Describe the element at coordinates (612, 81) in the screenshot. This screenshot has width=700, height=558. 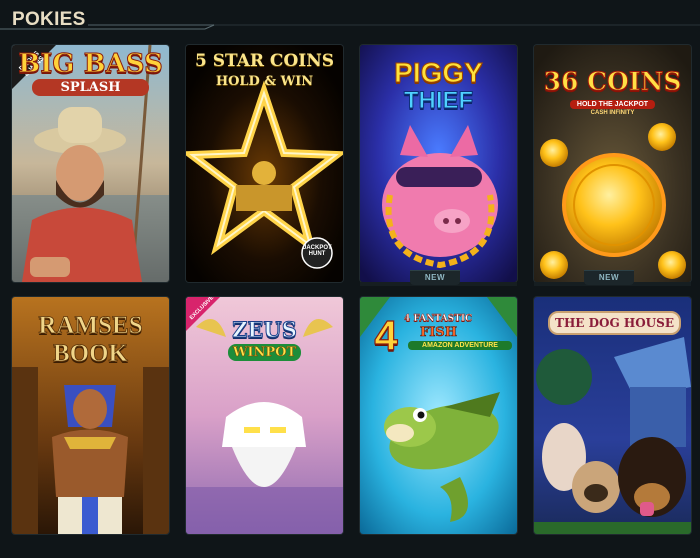
I see `game-title: 36 COINS` at that location.